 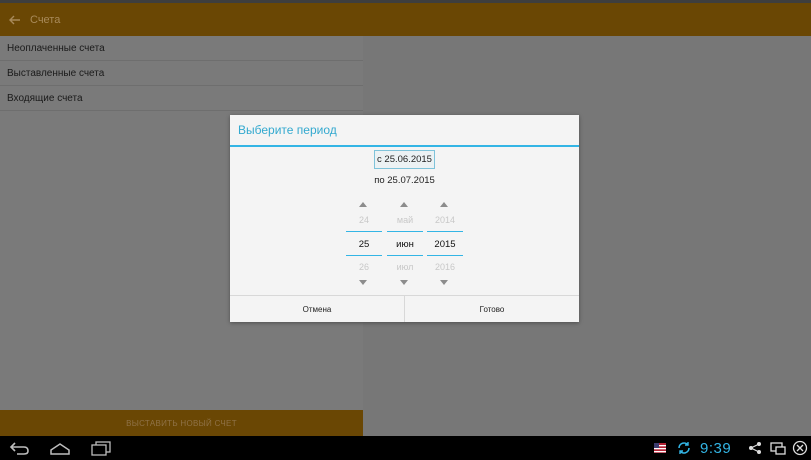 I want to click on arrow-left-icon, so click(x=15, y=19).